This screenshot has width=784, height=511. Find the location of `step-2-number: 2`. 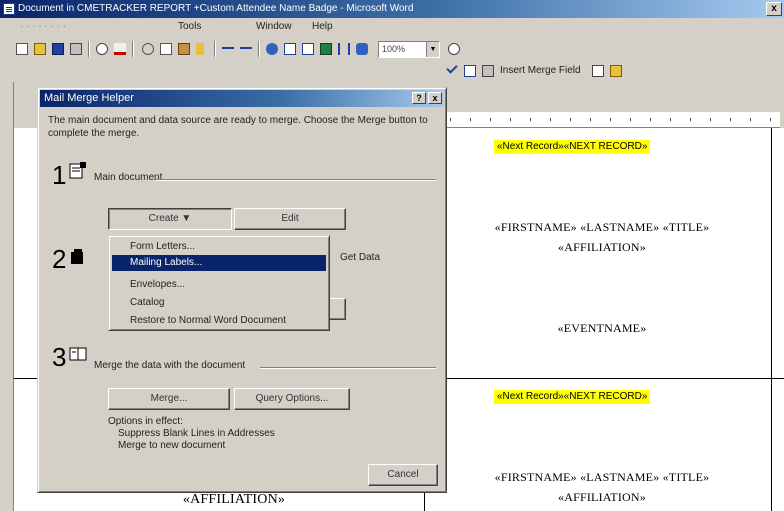

step-2-number: 2 is located at coordinates (59, 259).